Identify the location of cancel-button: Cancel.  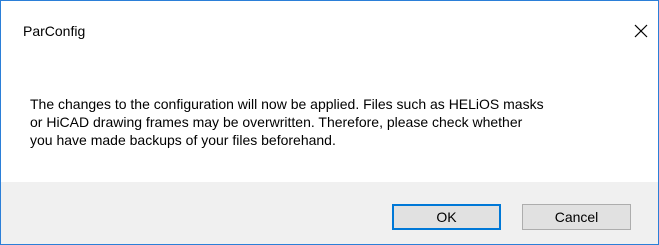
(576, 217).